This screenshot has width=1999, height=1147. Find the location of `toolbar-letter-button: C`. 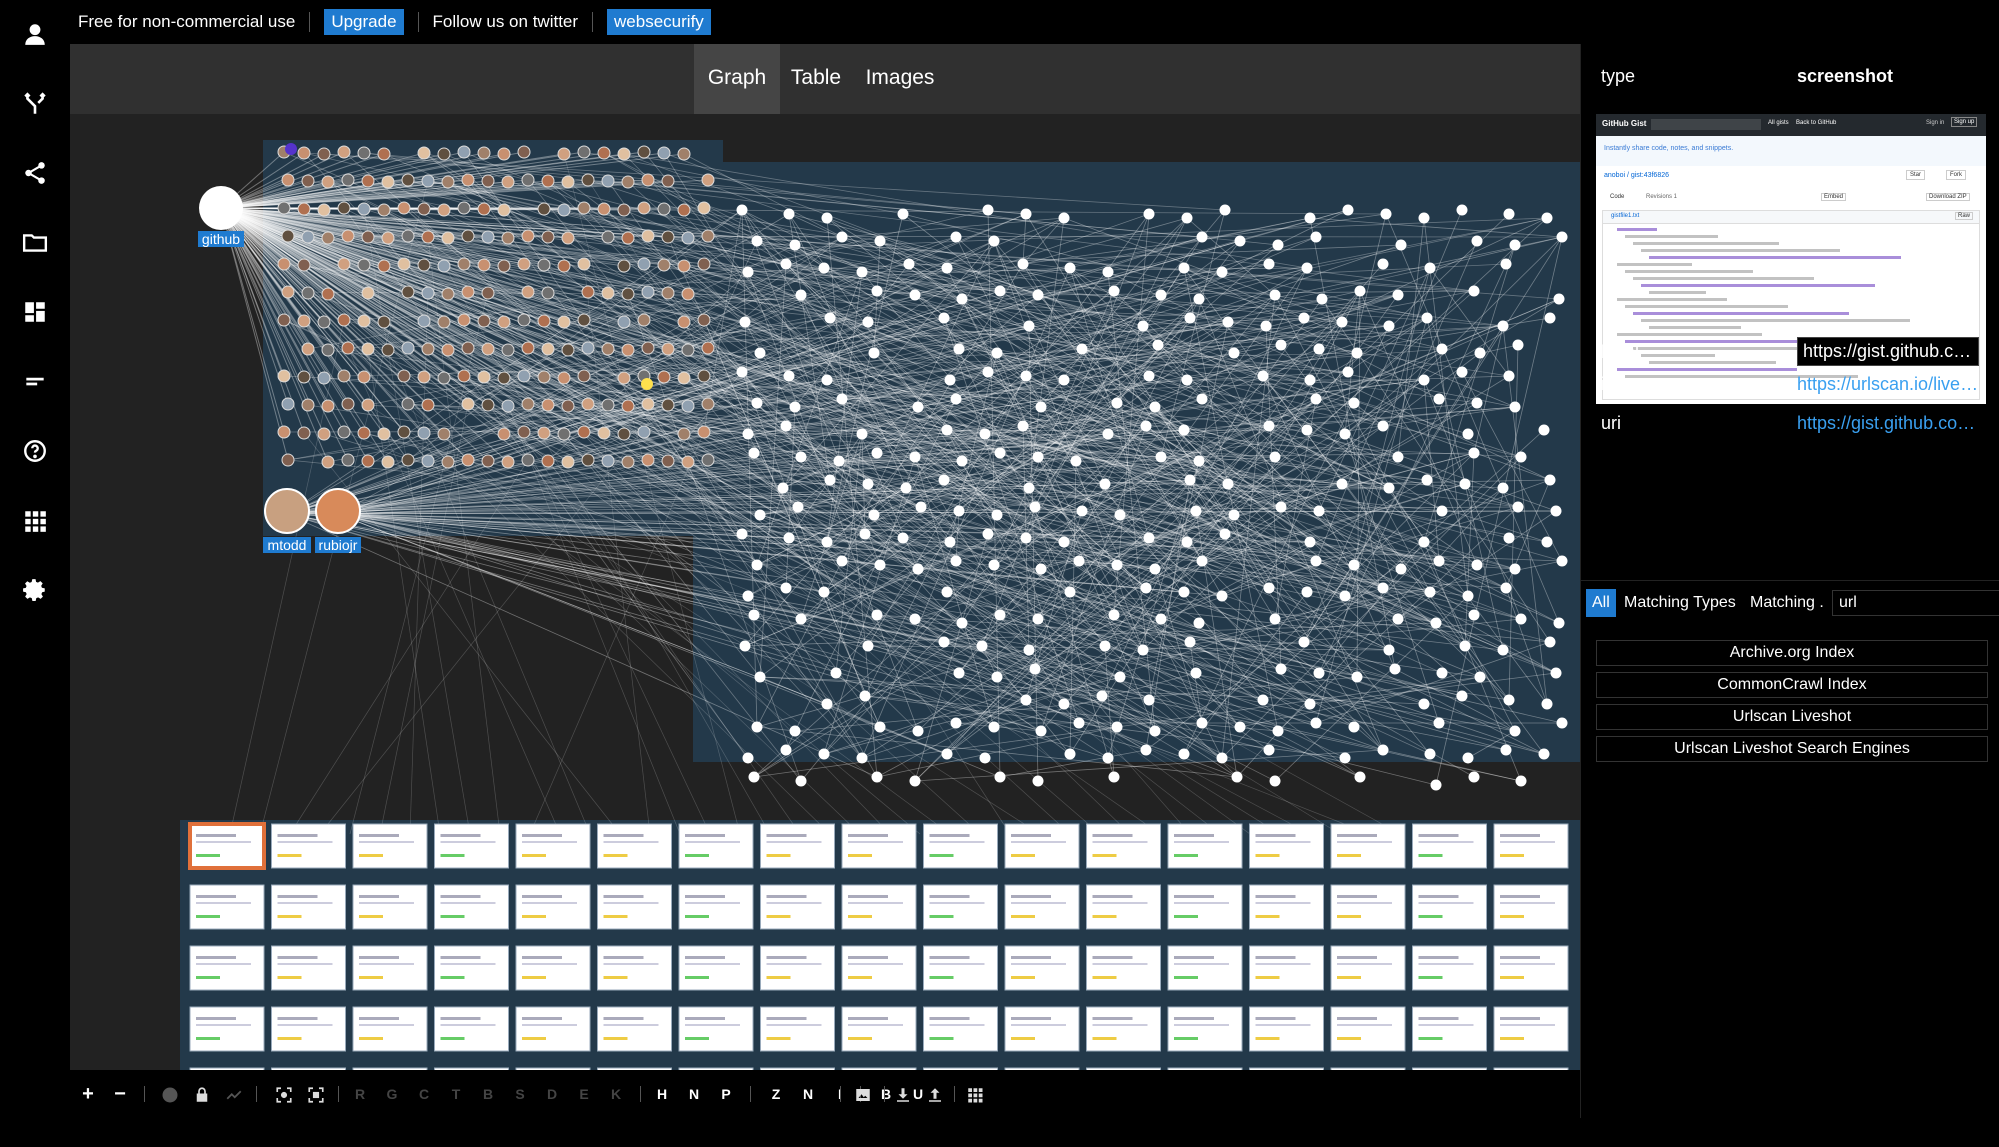

toolbar-letter-button: C is located at coordinates (424, 1094).